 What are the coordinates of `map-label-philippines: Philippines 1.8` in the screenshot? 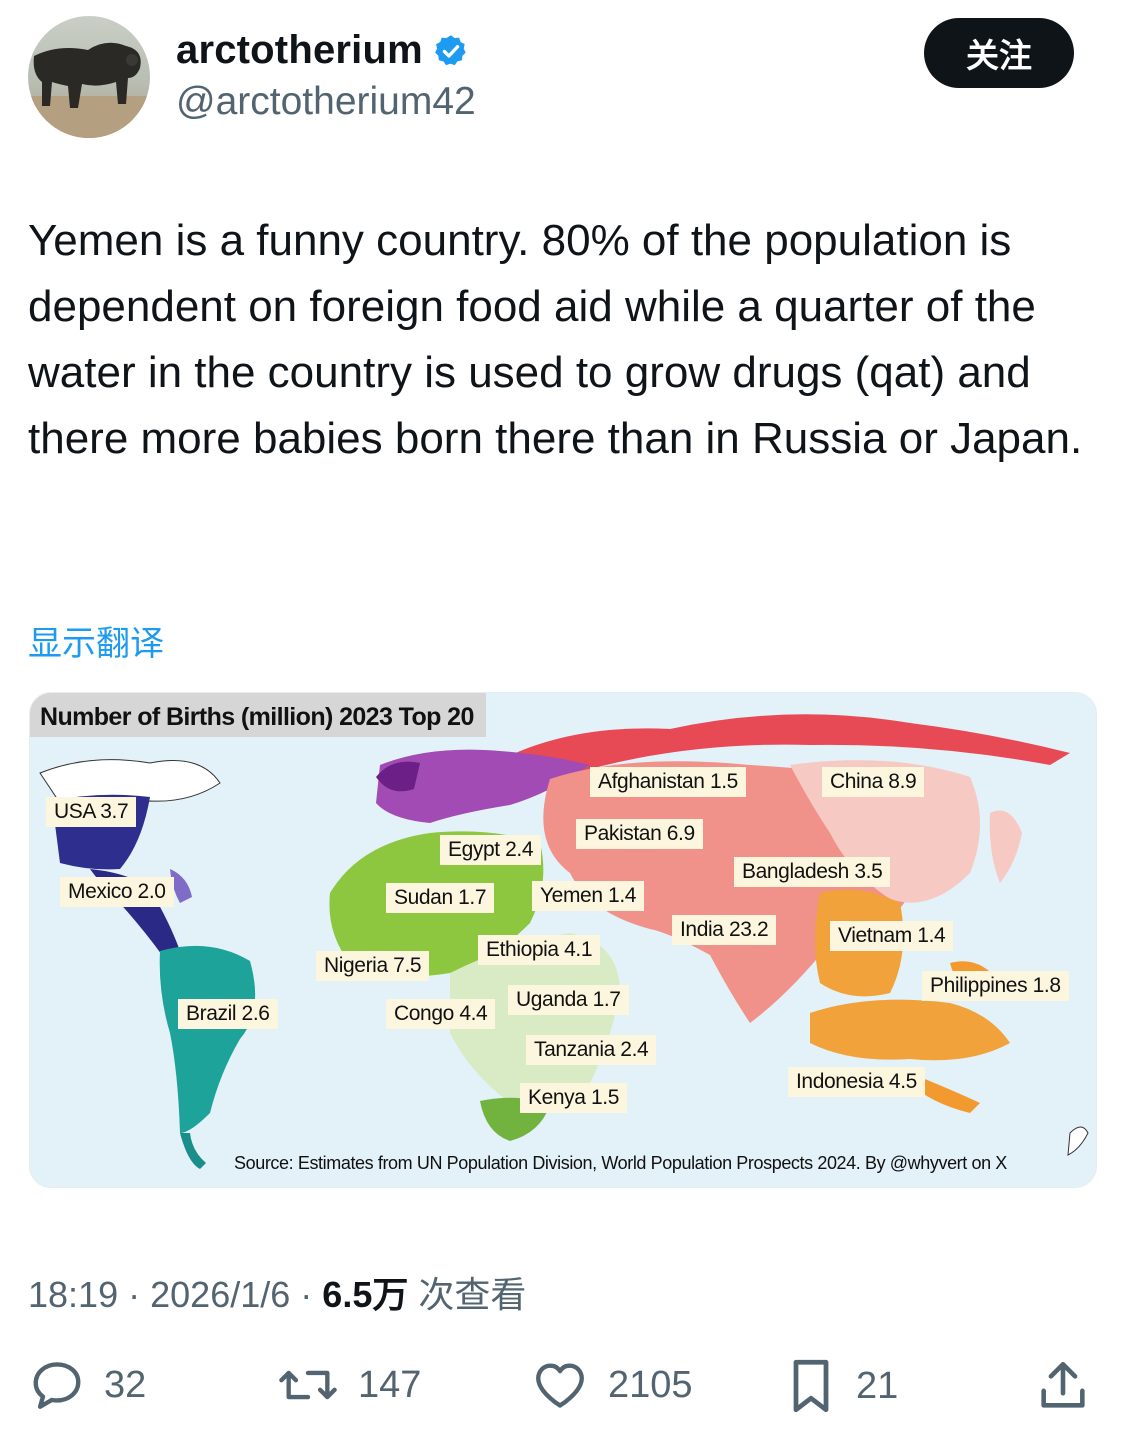 It's located at (995, 986).